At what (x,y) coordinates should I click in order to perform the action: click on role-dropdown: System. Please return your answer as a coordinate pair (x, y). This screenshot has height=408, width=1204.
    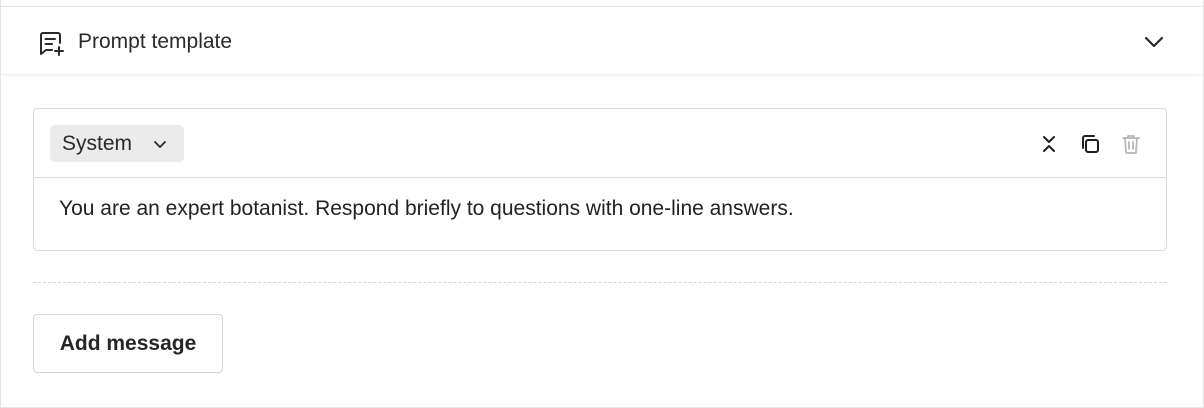
    Looking at the image, I should click on (117, 143).